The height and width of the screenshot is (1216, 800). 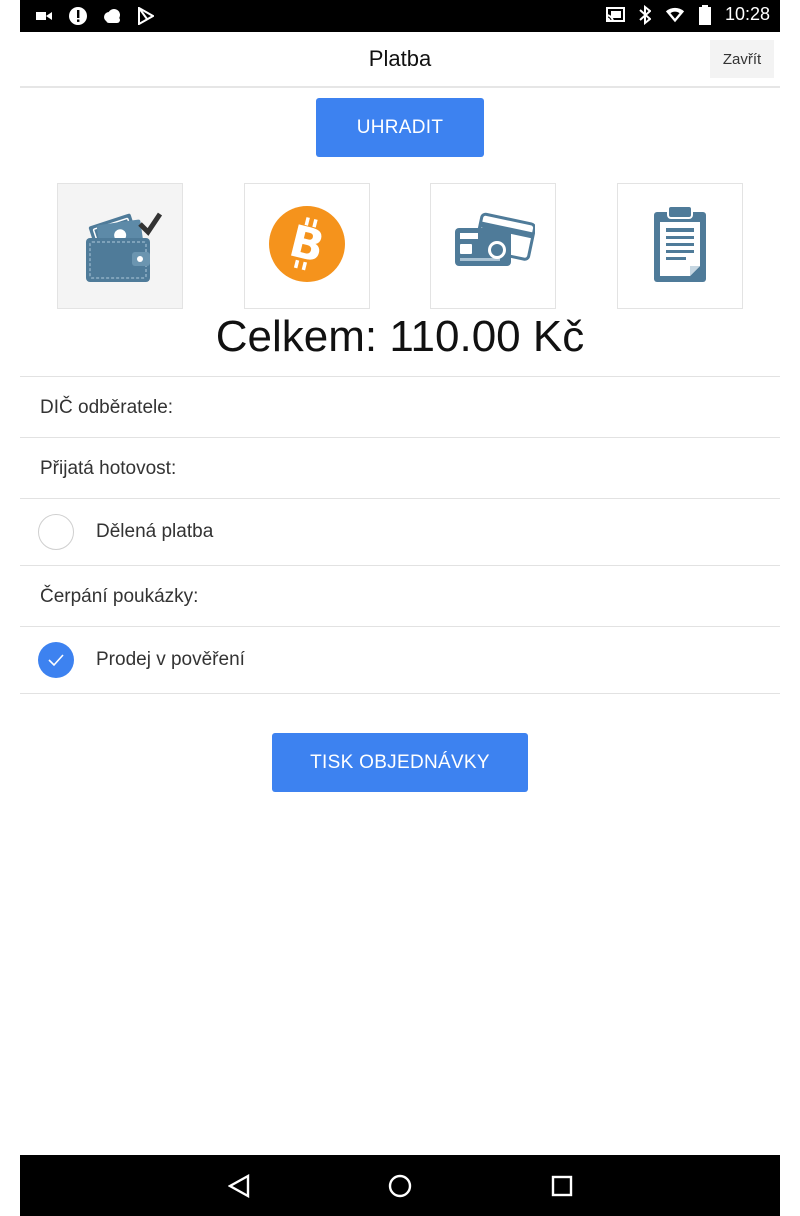 I want to click on print-order-button: TISK OBJEDNÁVKY, so click(x=400, y=762).